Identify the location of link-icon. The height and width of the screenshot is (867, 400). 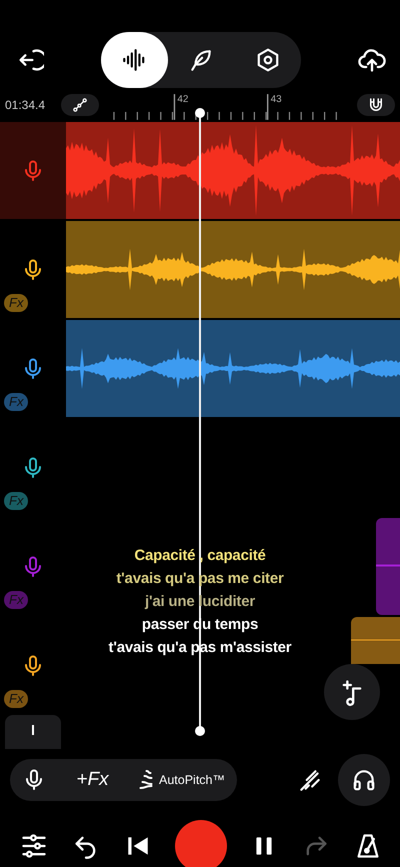
(80, 105).